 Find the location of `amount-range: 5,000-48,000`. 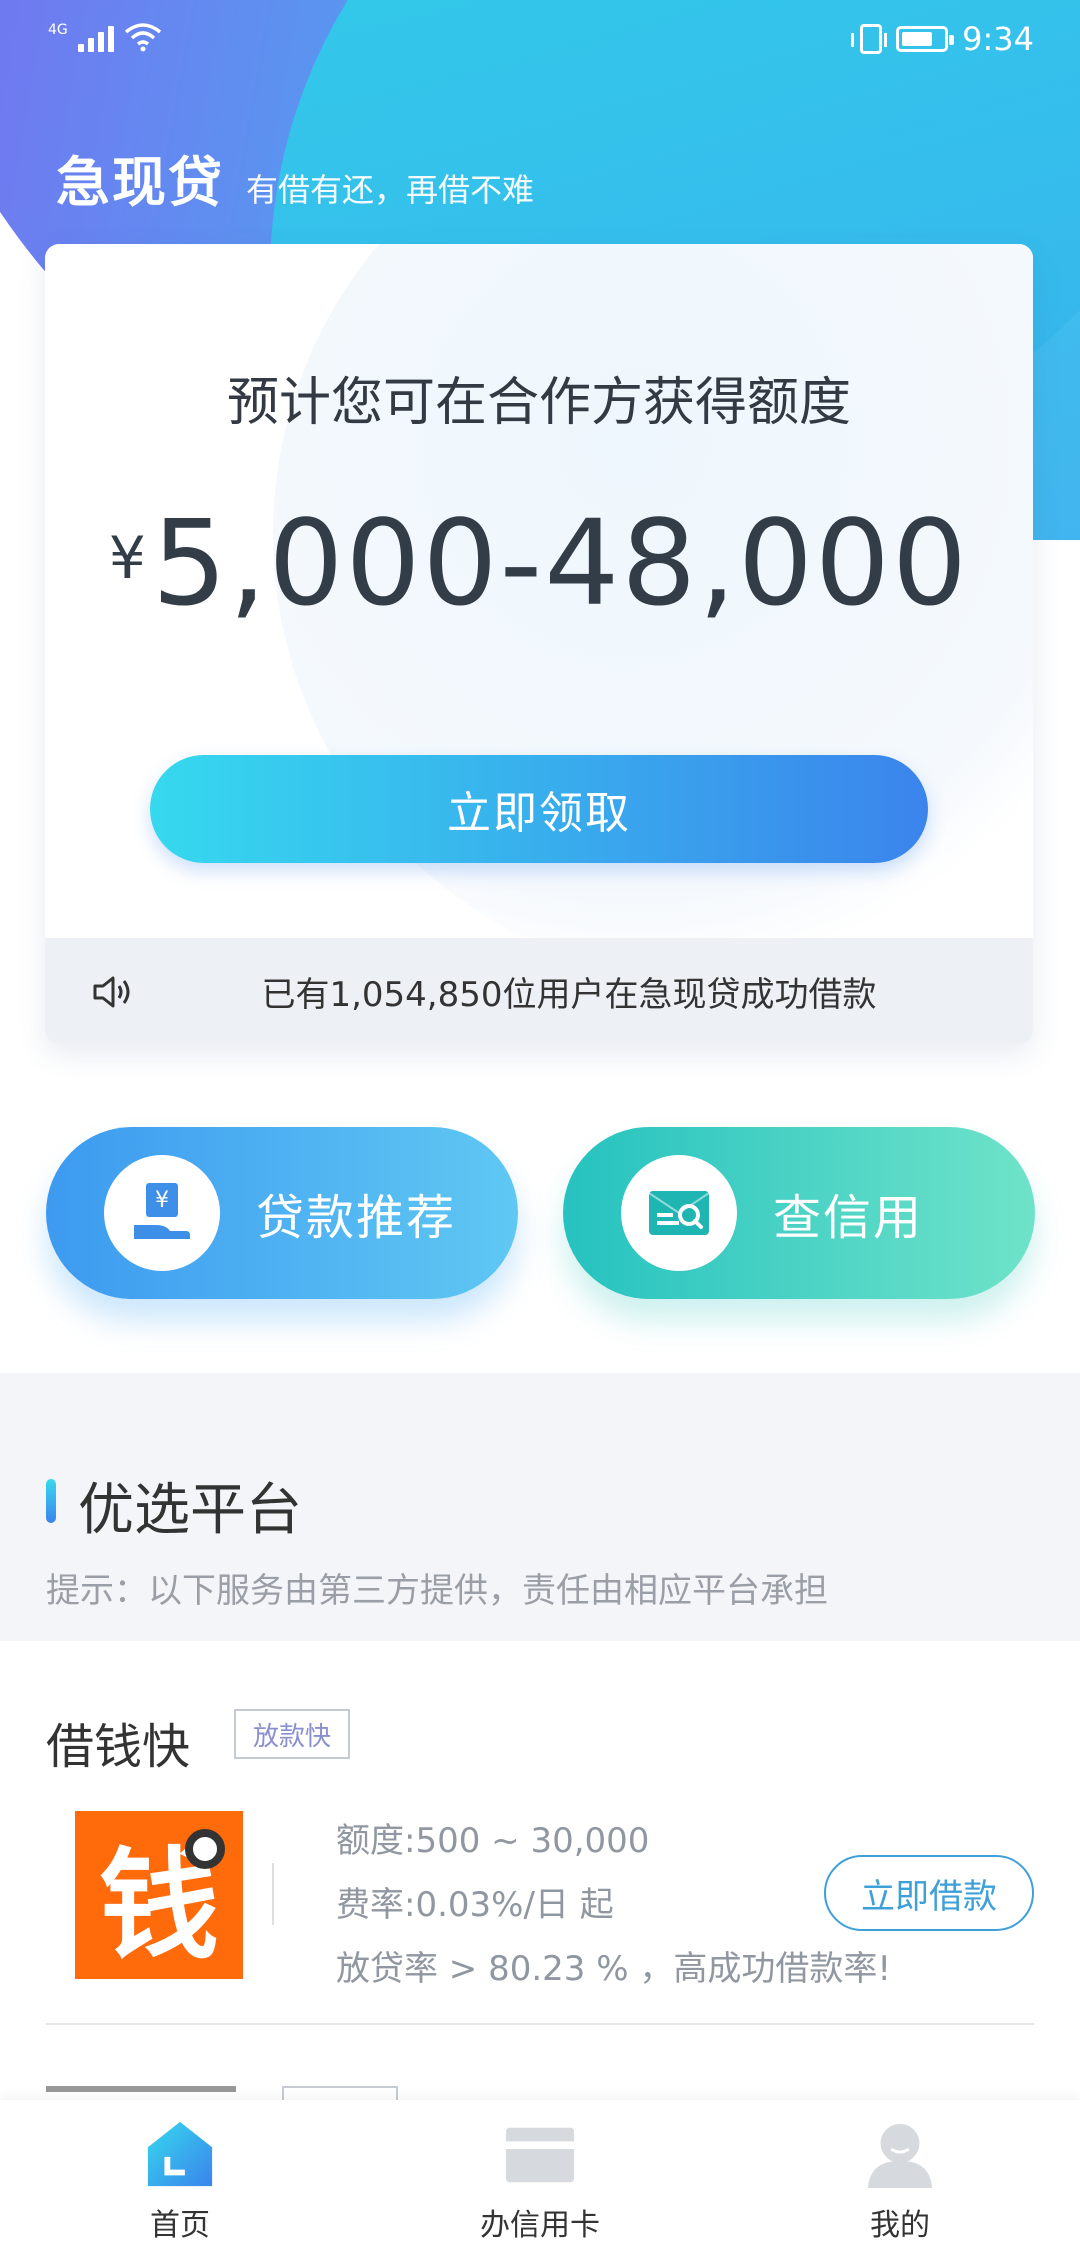

amount-range: 5,000-48,000 is located at coordinates (560, 563).